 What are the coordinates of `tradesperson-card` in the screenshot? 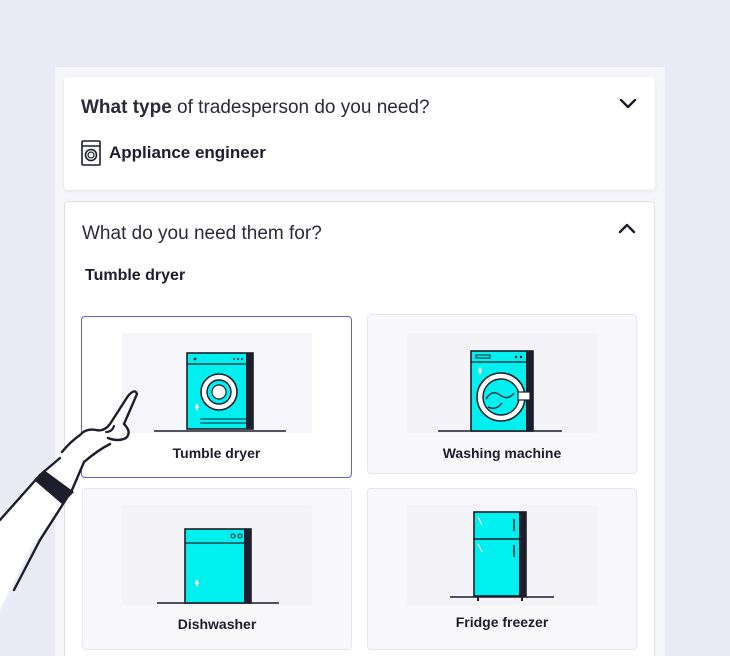 It's located at (359, 133).